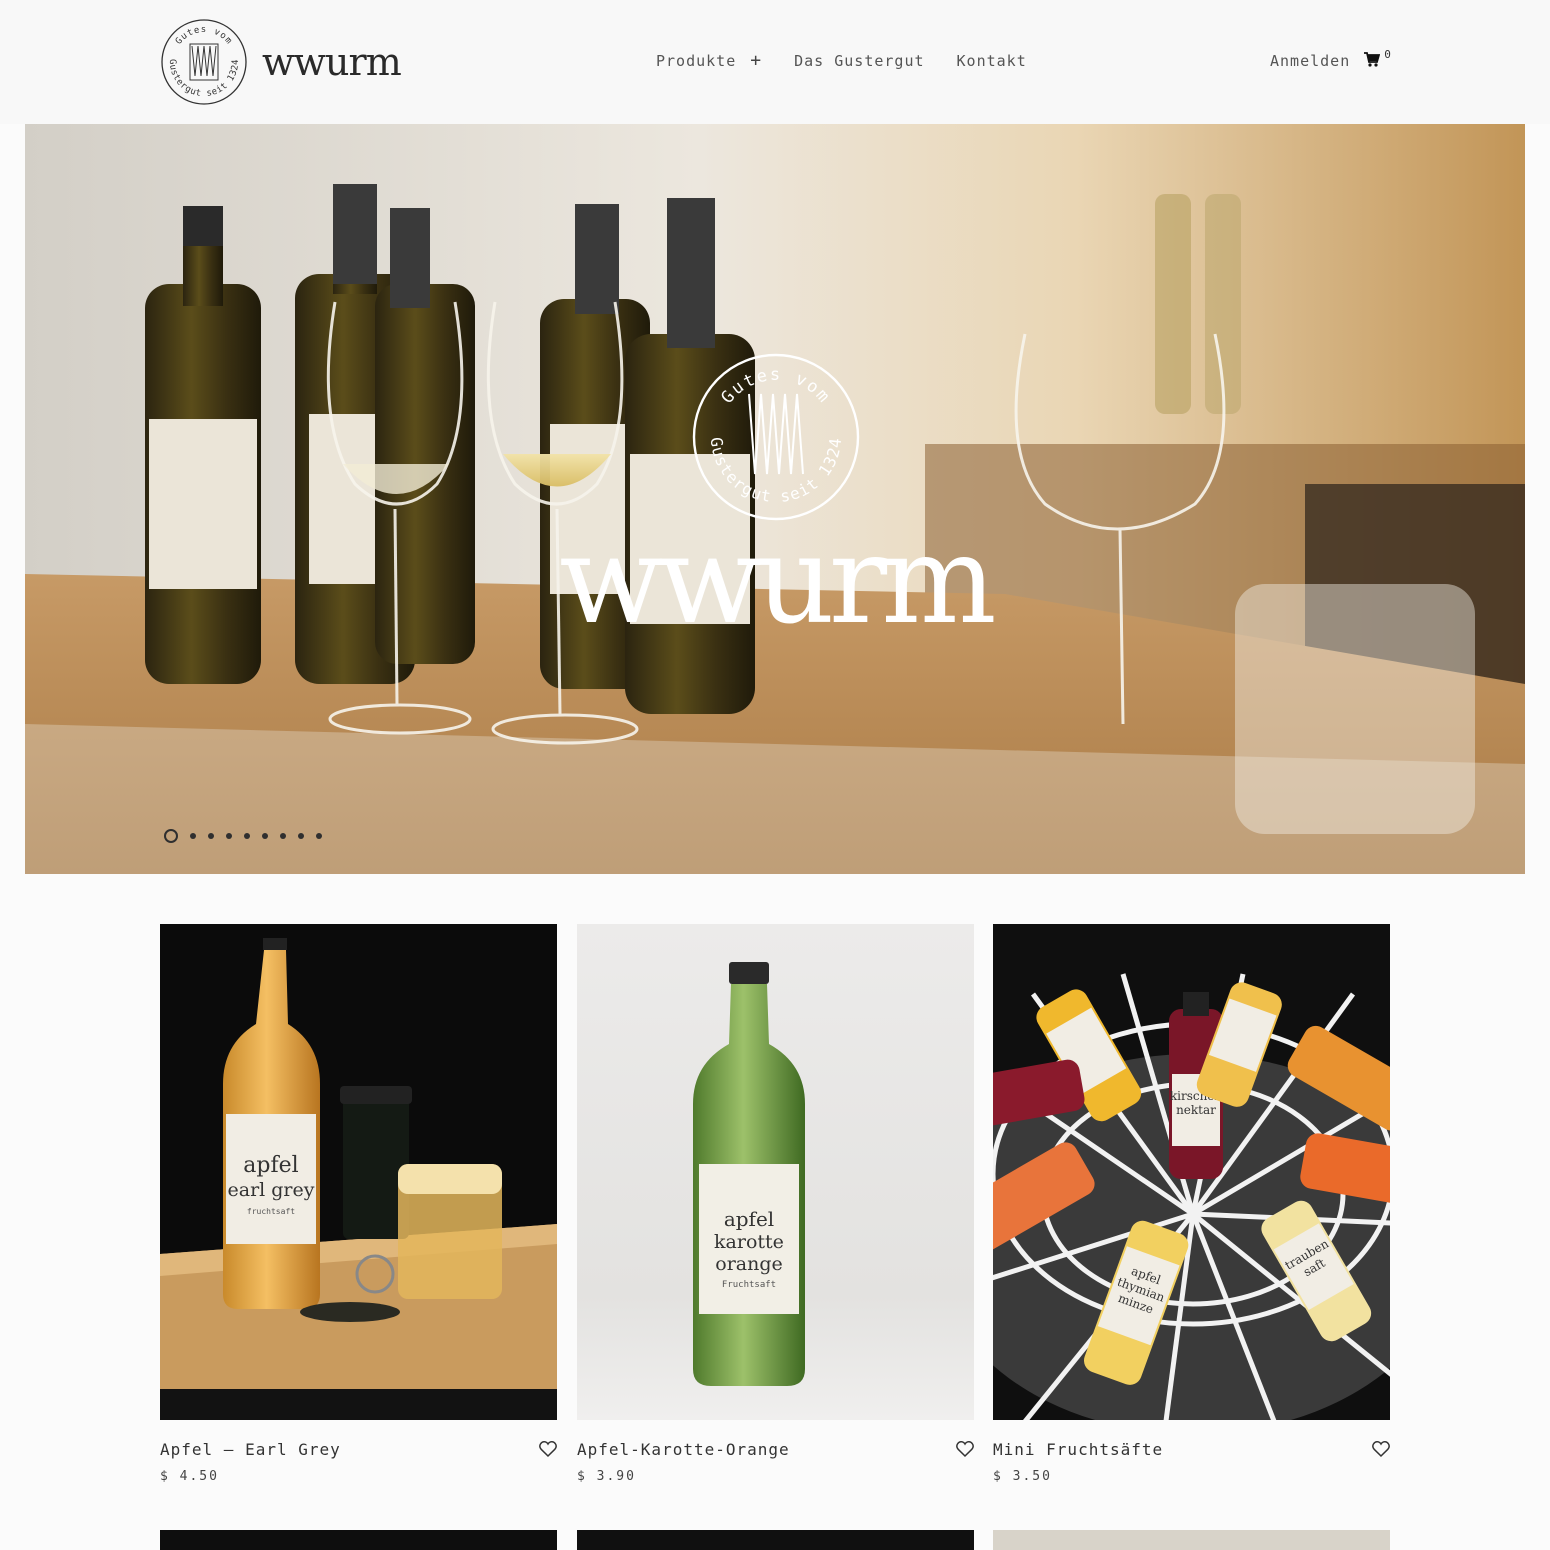 Image resolution: width=1550 pixels, height=1550 pixels. I want to click on product-image: apfel earl grey fruchtsaft, so click(358, 1172).